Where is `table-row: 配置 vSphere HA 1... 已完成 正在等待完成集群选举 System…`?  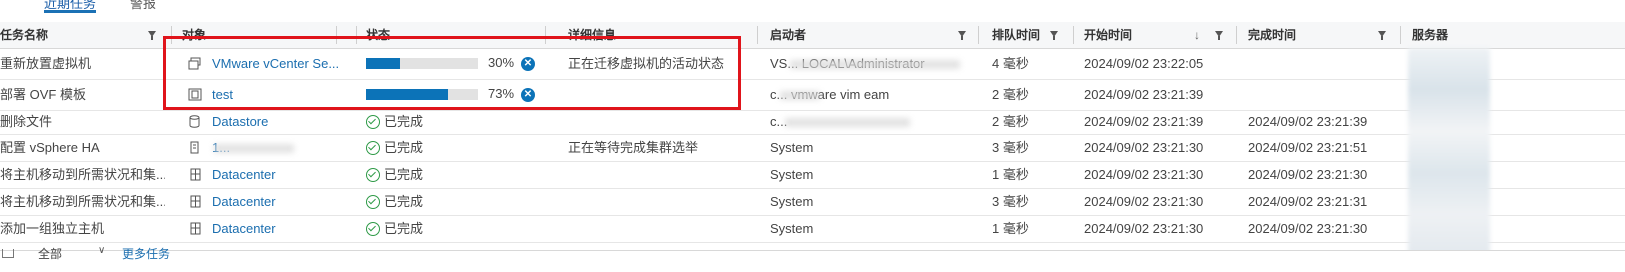 table-row: 配置 vSphere HA 1... 已完成 正在等待完成集群选举 System… is located at coordinates (812, 148).